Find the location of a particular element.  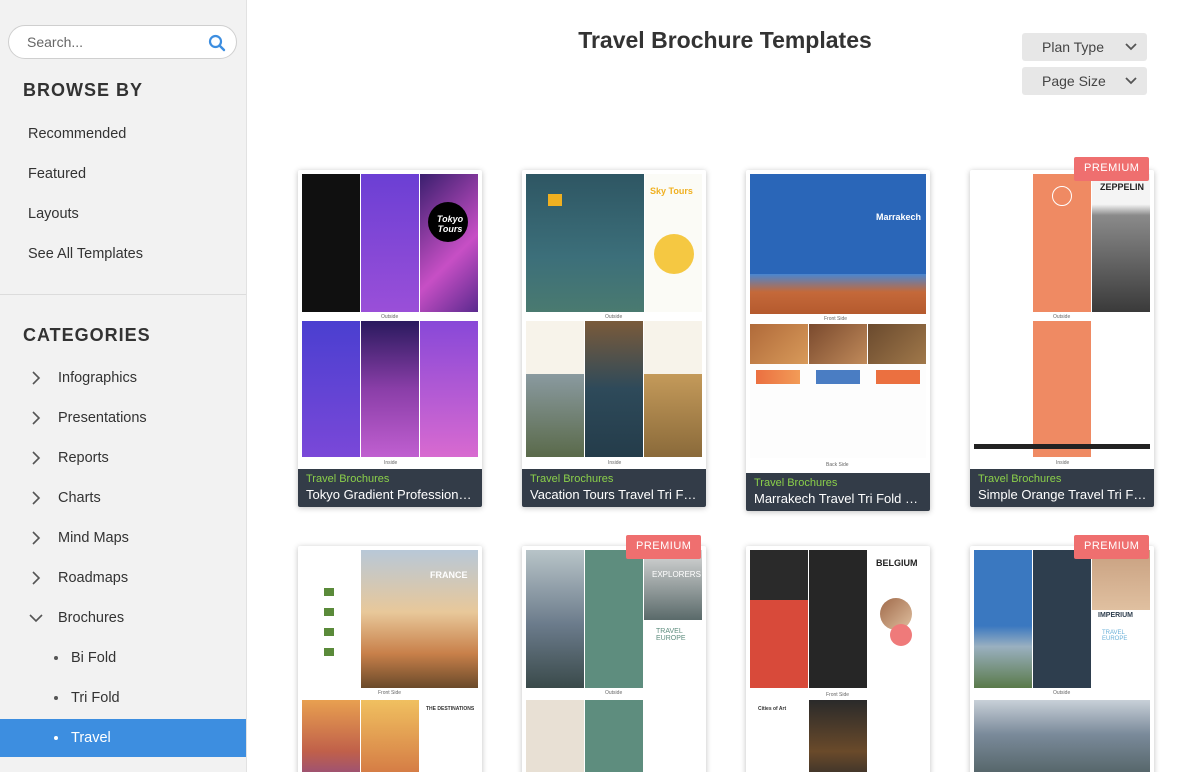

template-thumbnail: EXPLORERS TRAVEL EUROPE Outside is located at coordinates (614, 661).